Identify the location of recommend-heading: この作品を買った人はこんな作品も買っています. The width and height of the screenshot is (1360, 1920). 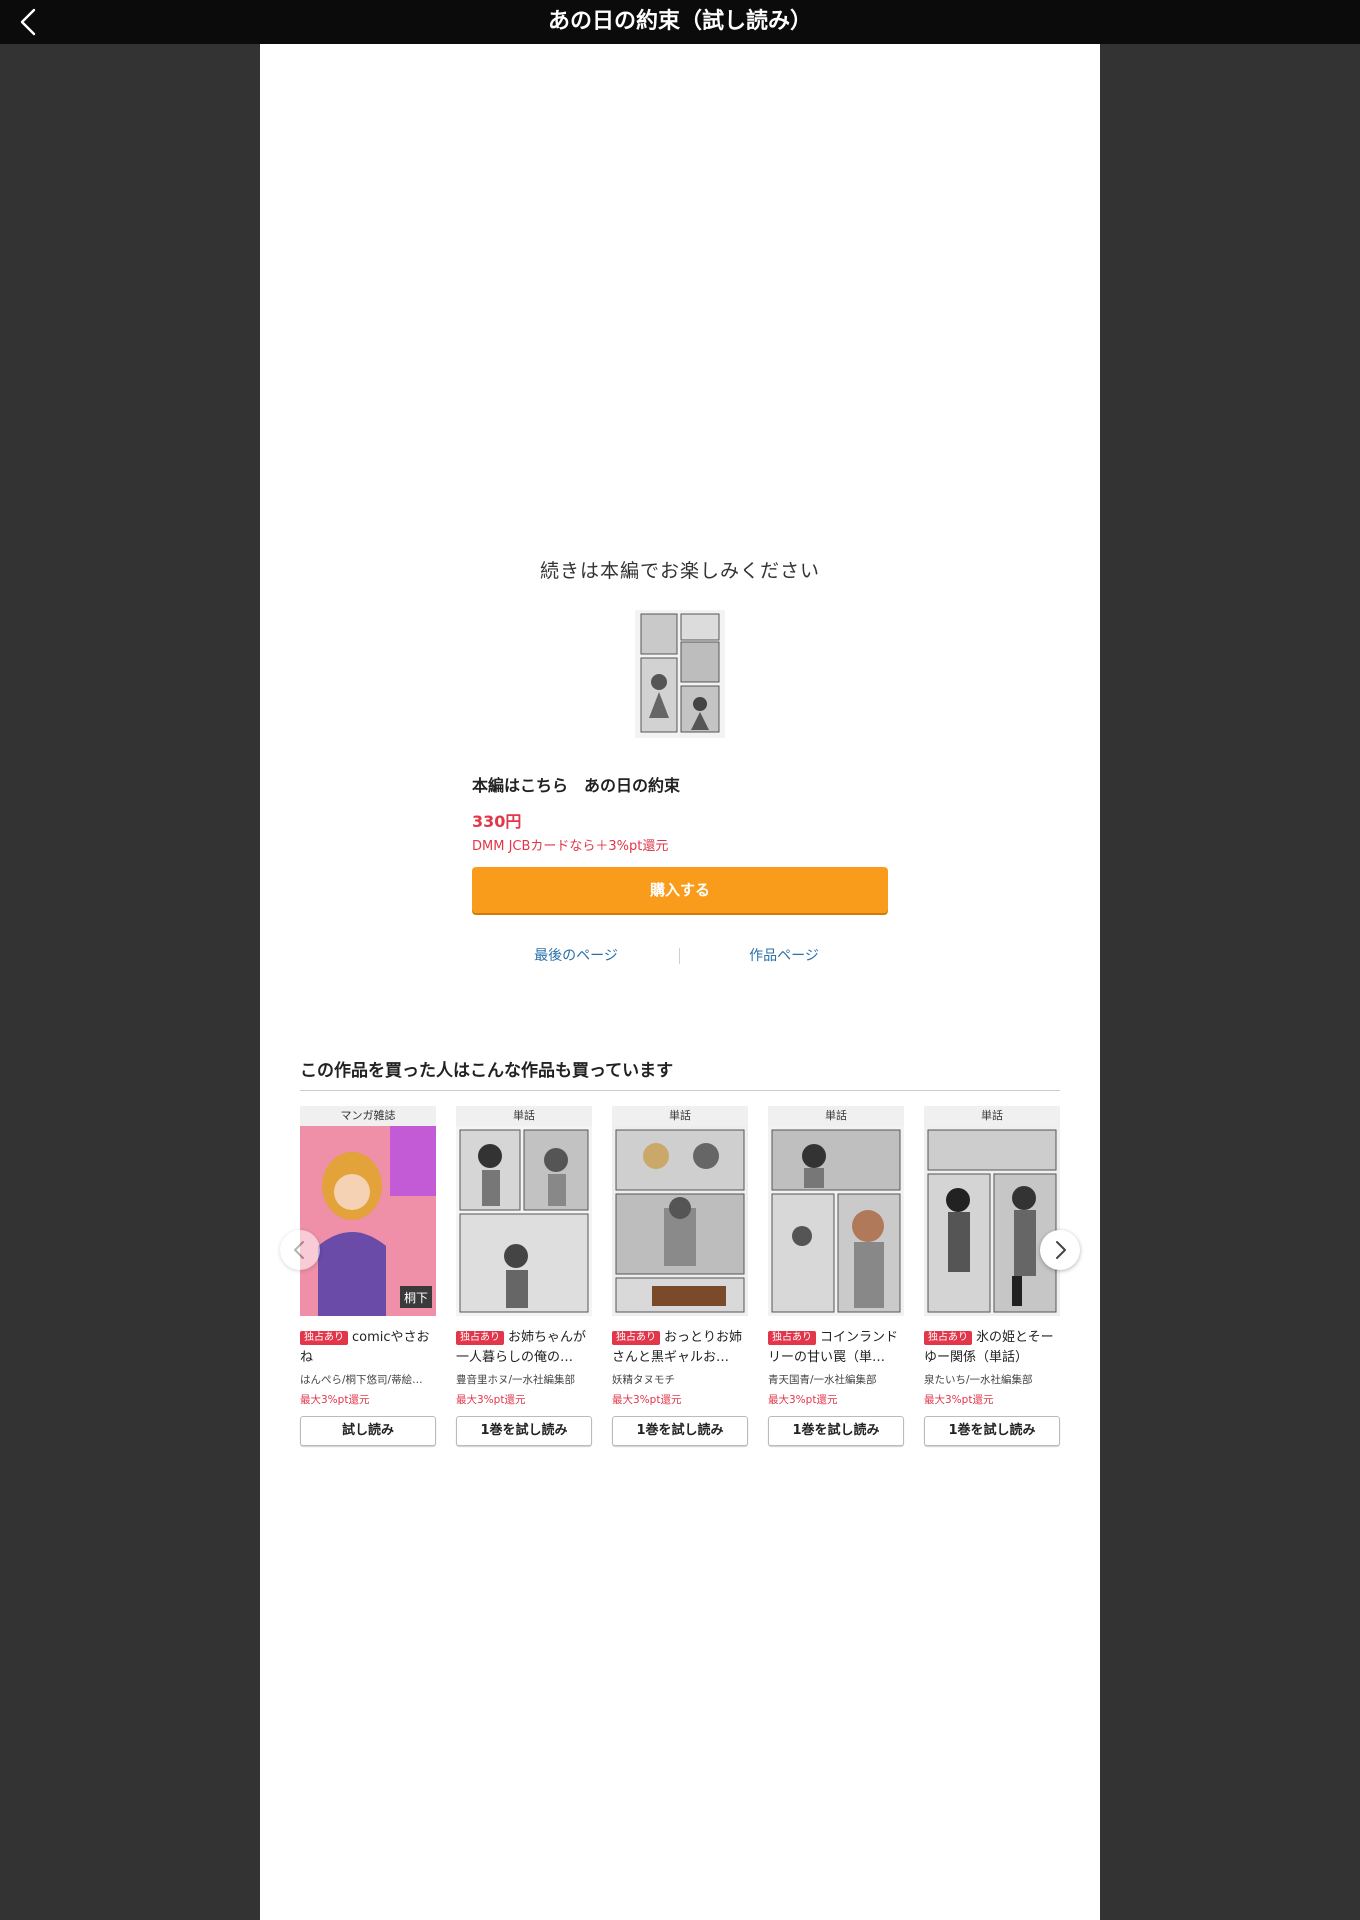
(487, 1071).